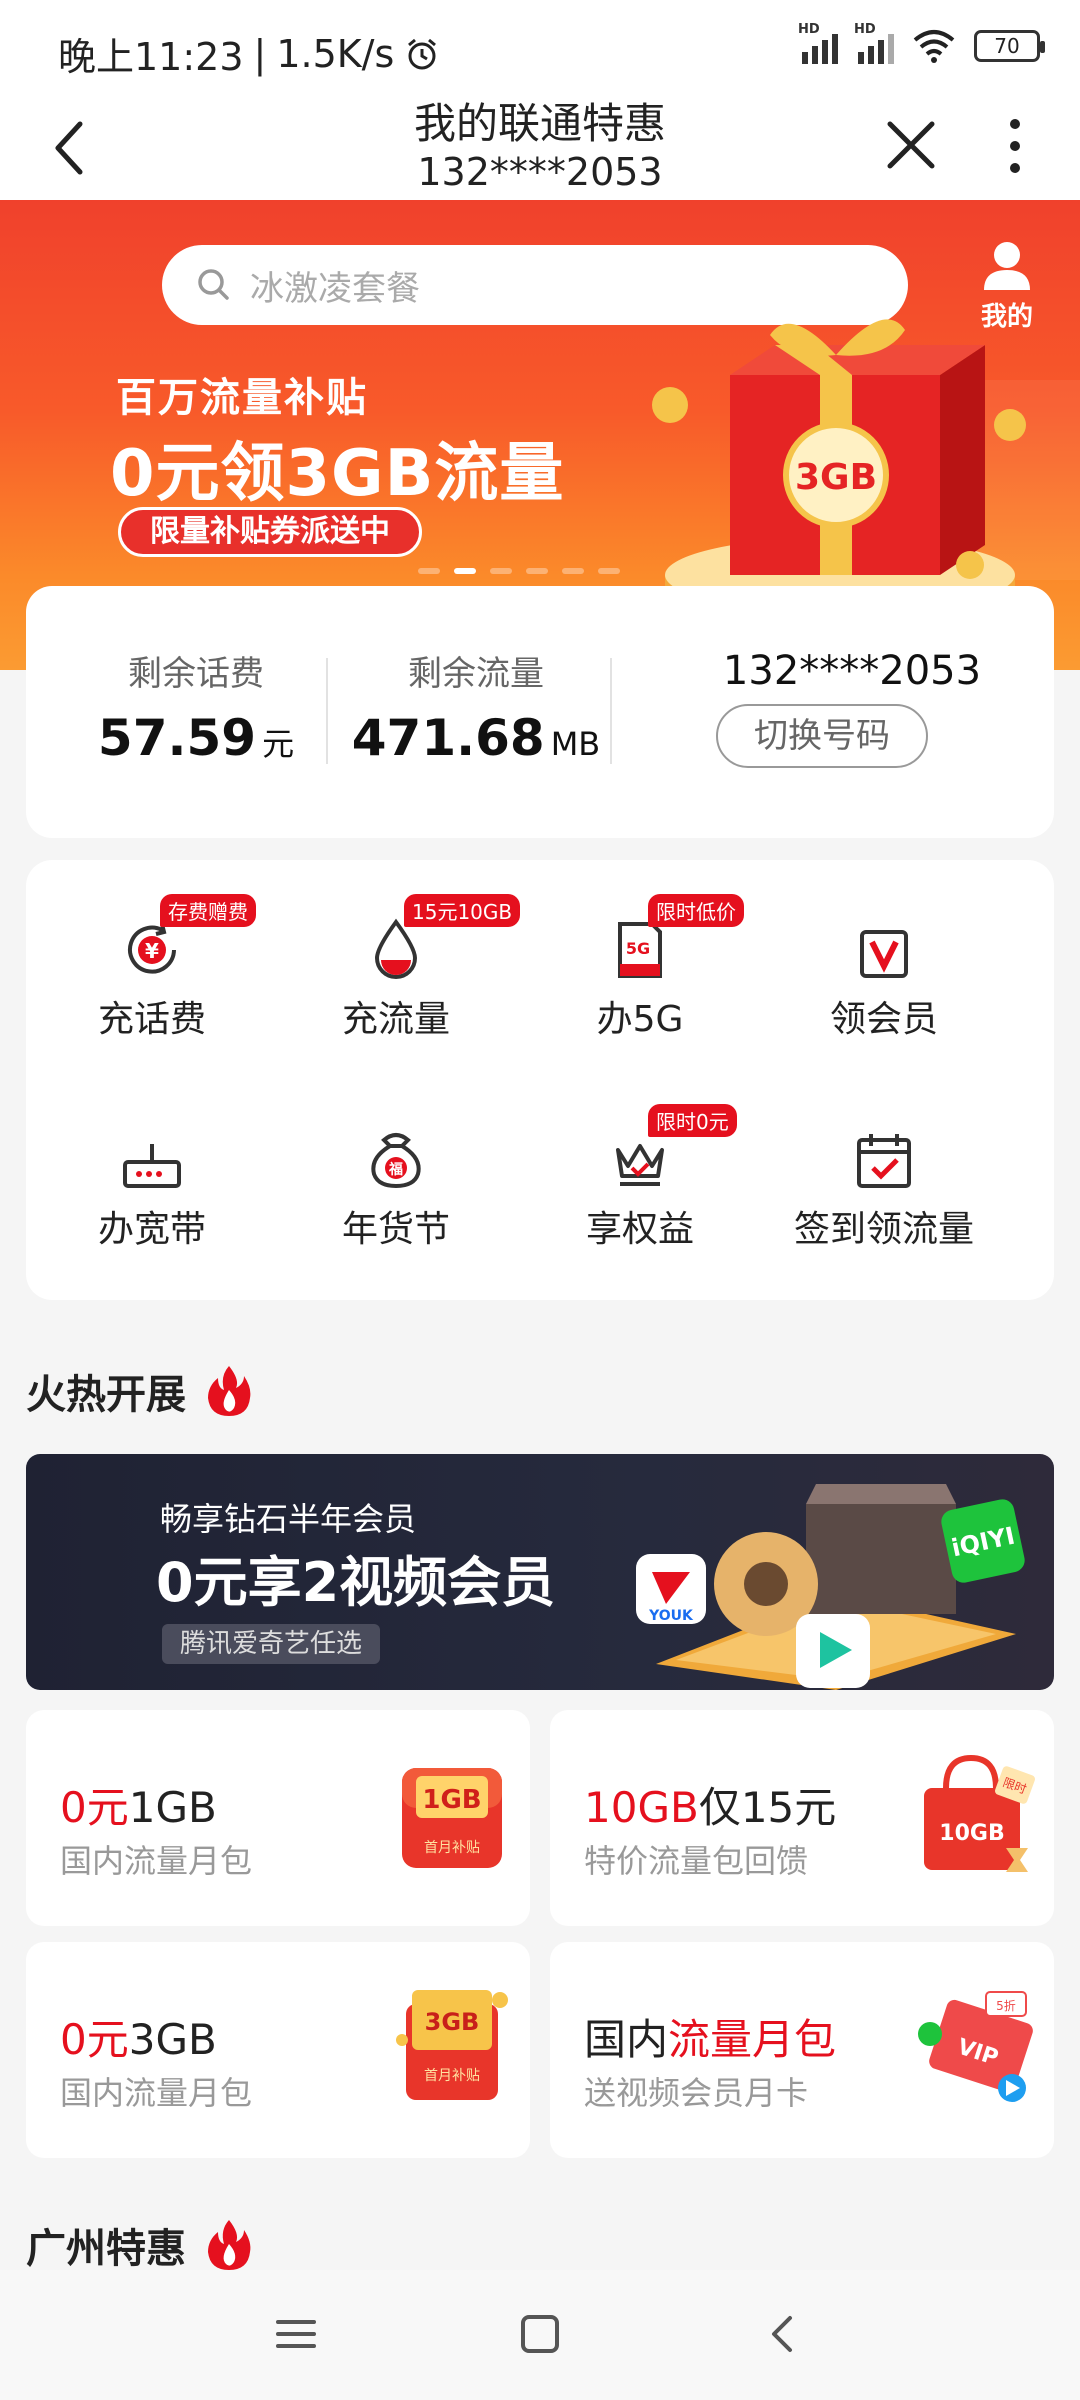 The height and width of the screenshot is (2400, 1080). Describe the element at coordinates (535, 285) in the screenshot. I see `search-bar: 冰激凌套餐` at that location.